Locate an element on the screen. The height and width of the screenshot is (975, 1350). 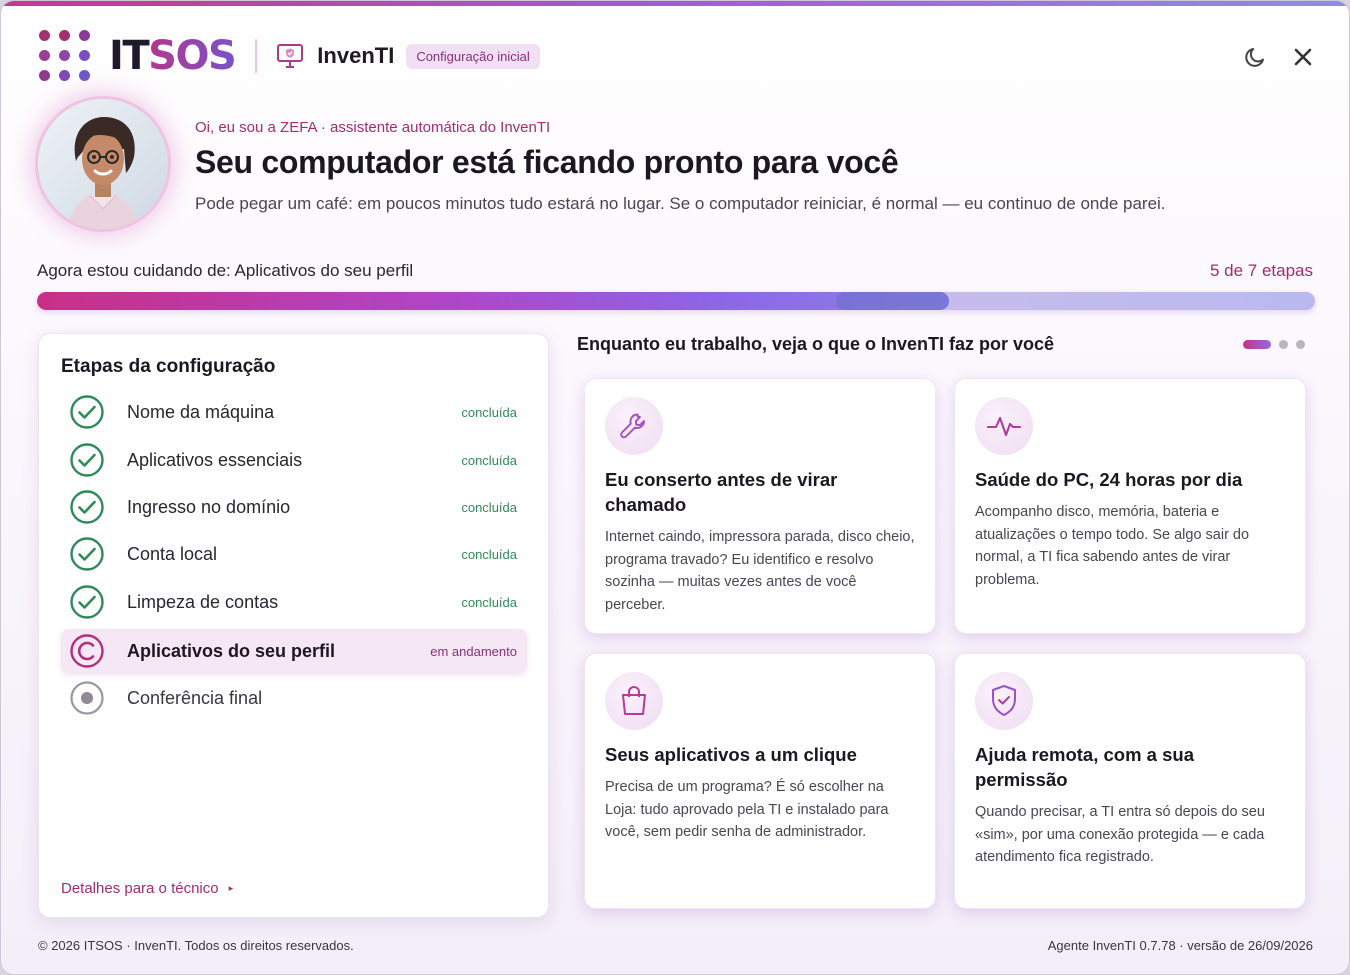
wrench-icon is located at coordinates (634, 426).